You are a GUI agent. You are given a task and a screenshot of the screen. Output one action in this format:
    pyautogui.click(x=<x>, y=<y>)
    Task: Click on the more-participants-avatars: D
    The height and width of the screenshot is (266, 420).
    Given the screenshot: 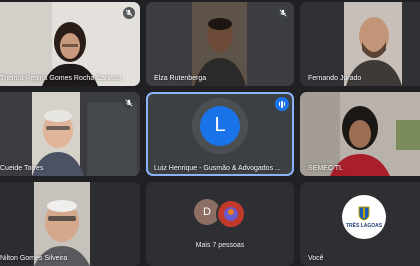 What is the action you would take?
    pyautogui.click(x=220, y=213)
    